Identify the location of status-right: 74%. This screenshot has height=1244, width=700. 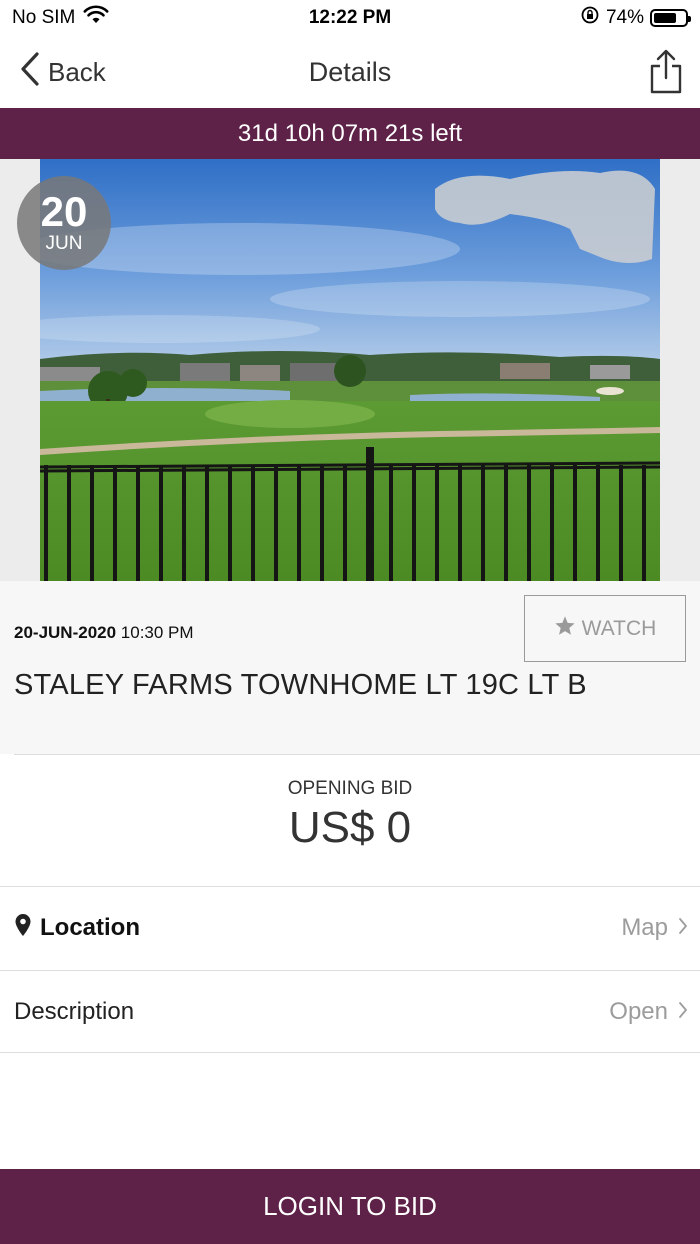
(635, 18).